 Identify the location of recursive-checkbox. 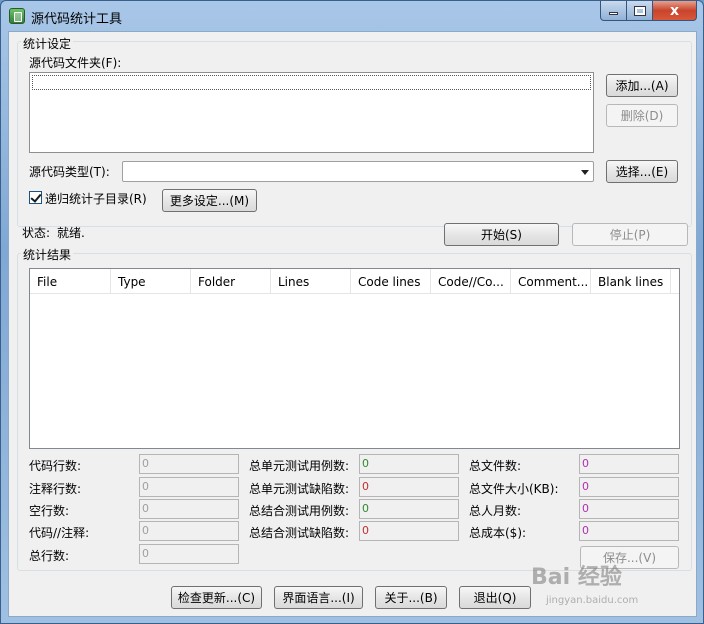
(35, 197).